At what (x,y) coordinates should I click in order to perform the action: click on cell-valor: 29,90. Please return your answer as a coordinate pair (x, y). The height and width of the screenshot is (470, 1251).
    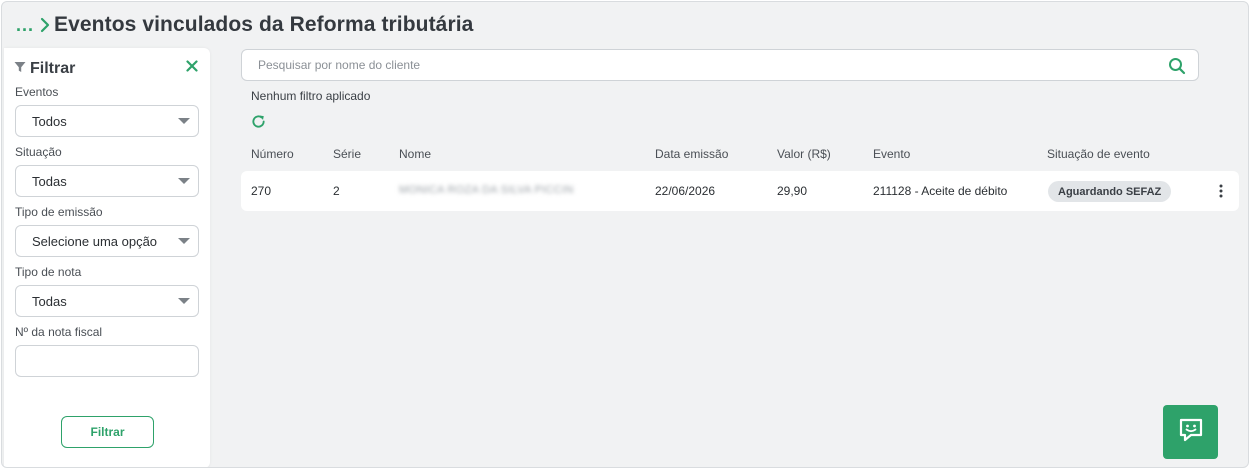
    Looking at the image, I should click on (792, 191).